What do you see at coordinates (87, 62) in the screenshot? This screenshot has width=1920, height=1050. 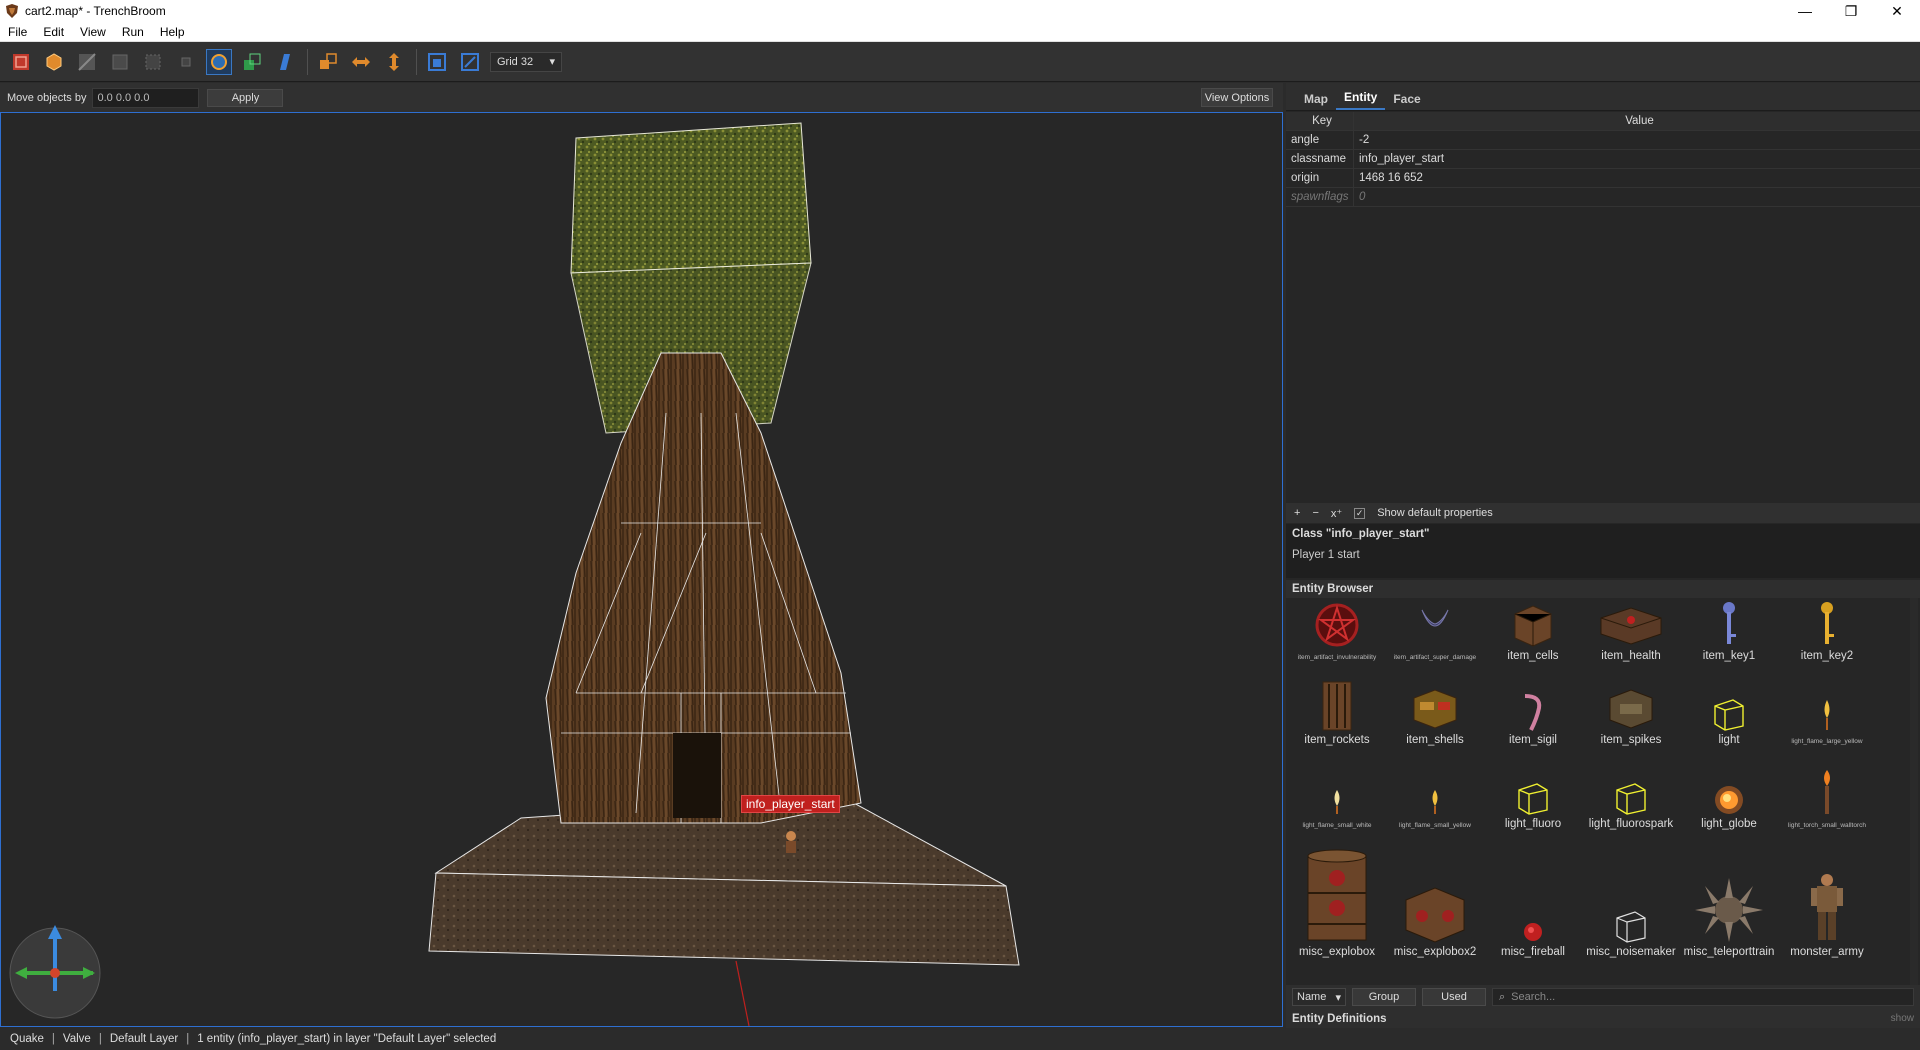 I see `clip-tool-button` at bounding box center [87, 62].